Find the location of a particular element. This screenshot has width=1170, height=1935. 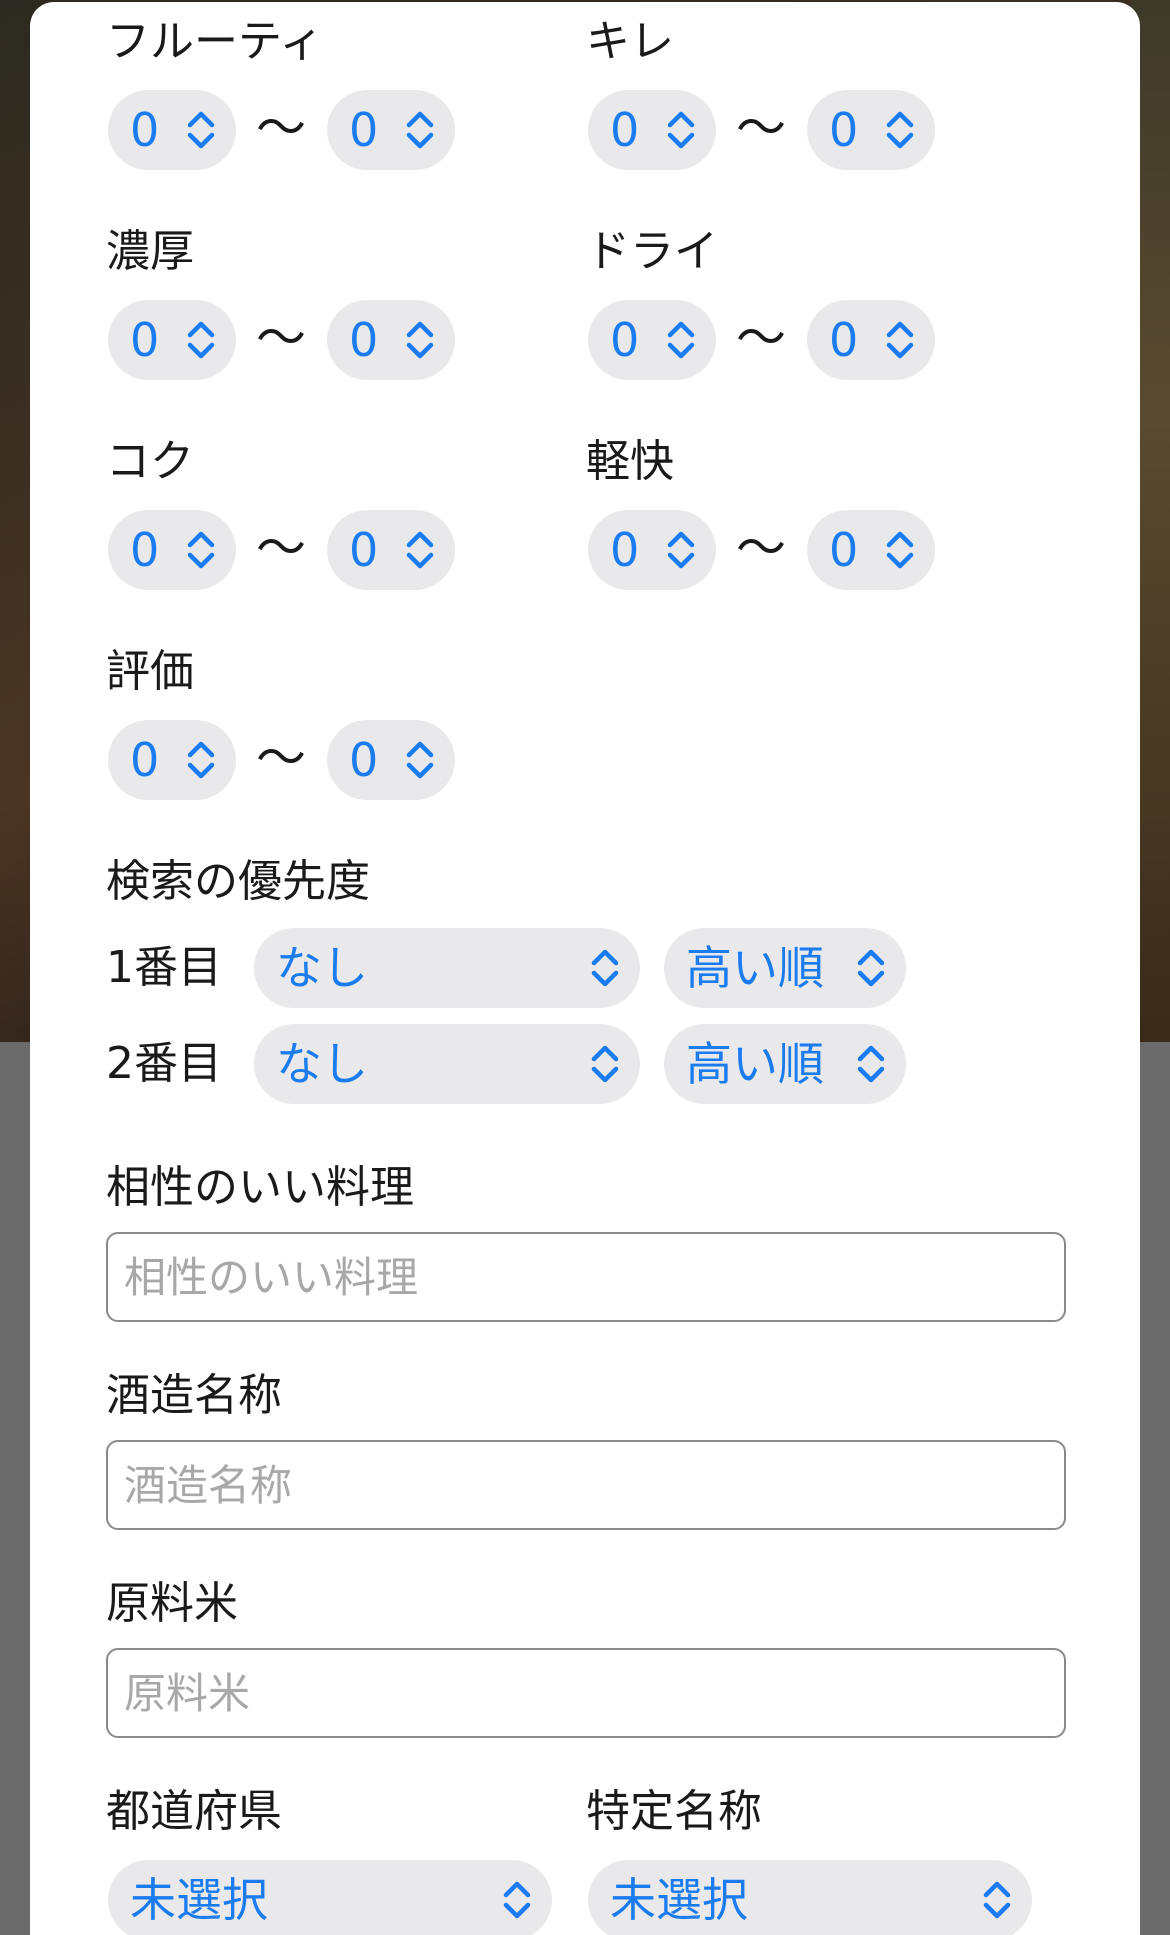

priority-row-2-label: 2番目 is located at coordinates (164, 1063).